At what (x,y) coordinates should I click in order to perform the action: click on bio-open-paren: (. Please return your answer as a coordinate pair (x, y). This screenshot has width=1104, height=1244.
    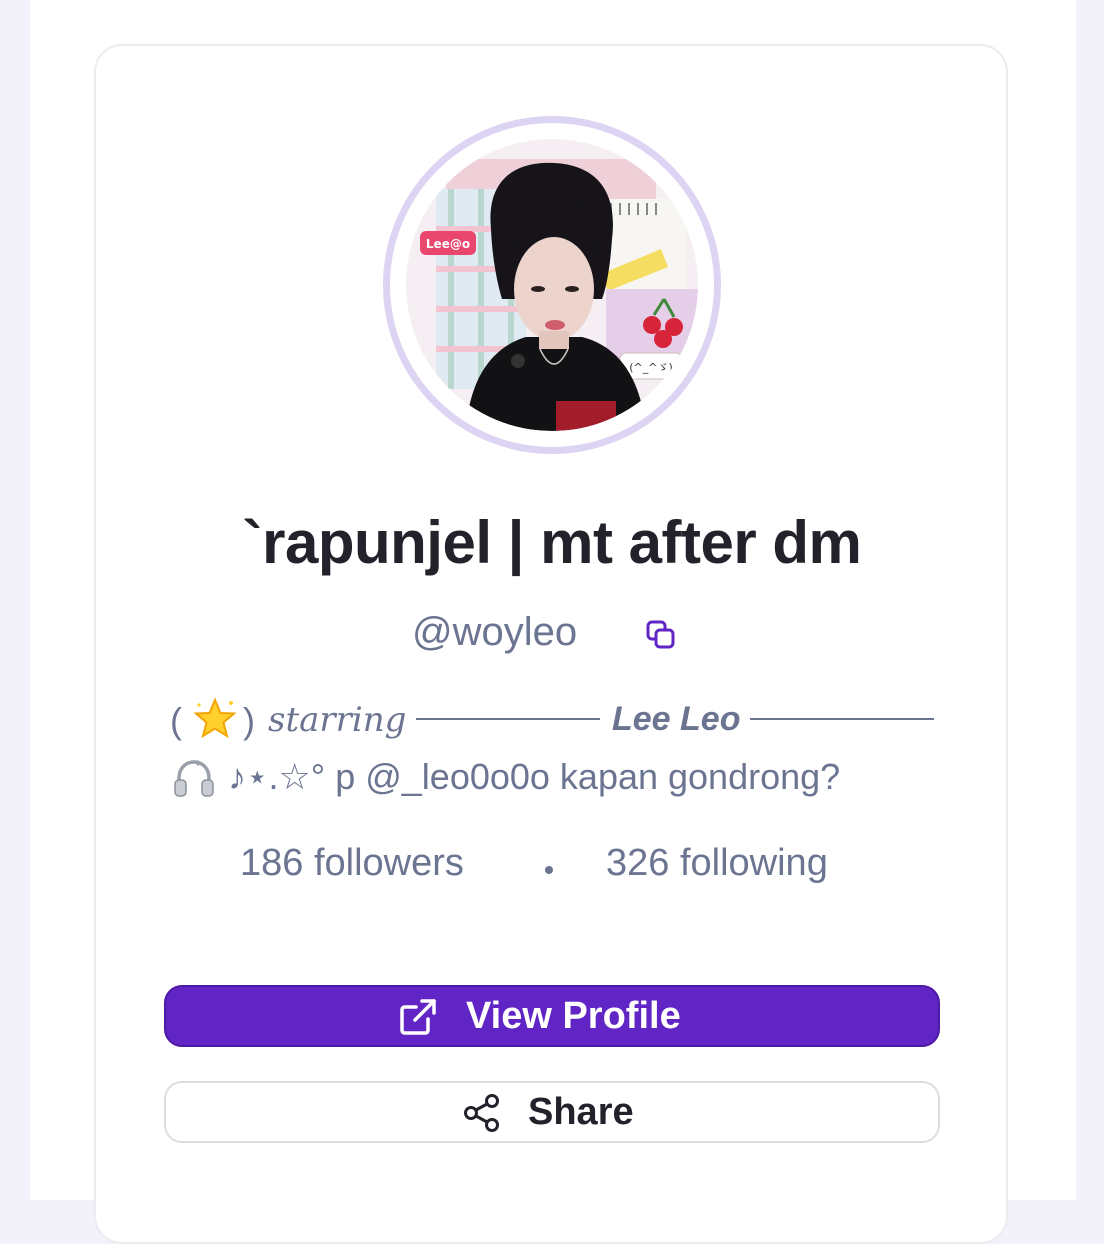
    Looking at the image, I should click on (176, 720).